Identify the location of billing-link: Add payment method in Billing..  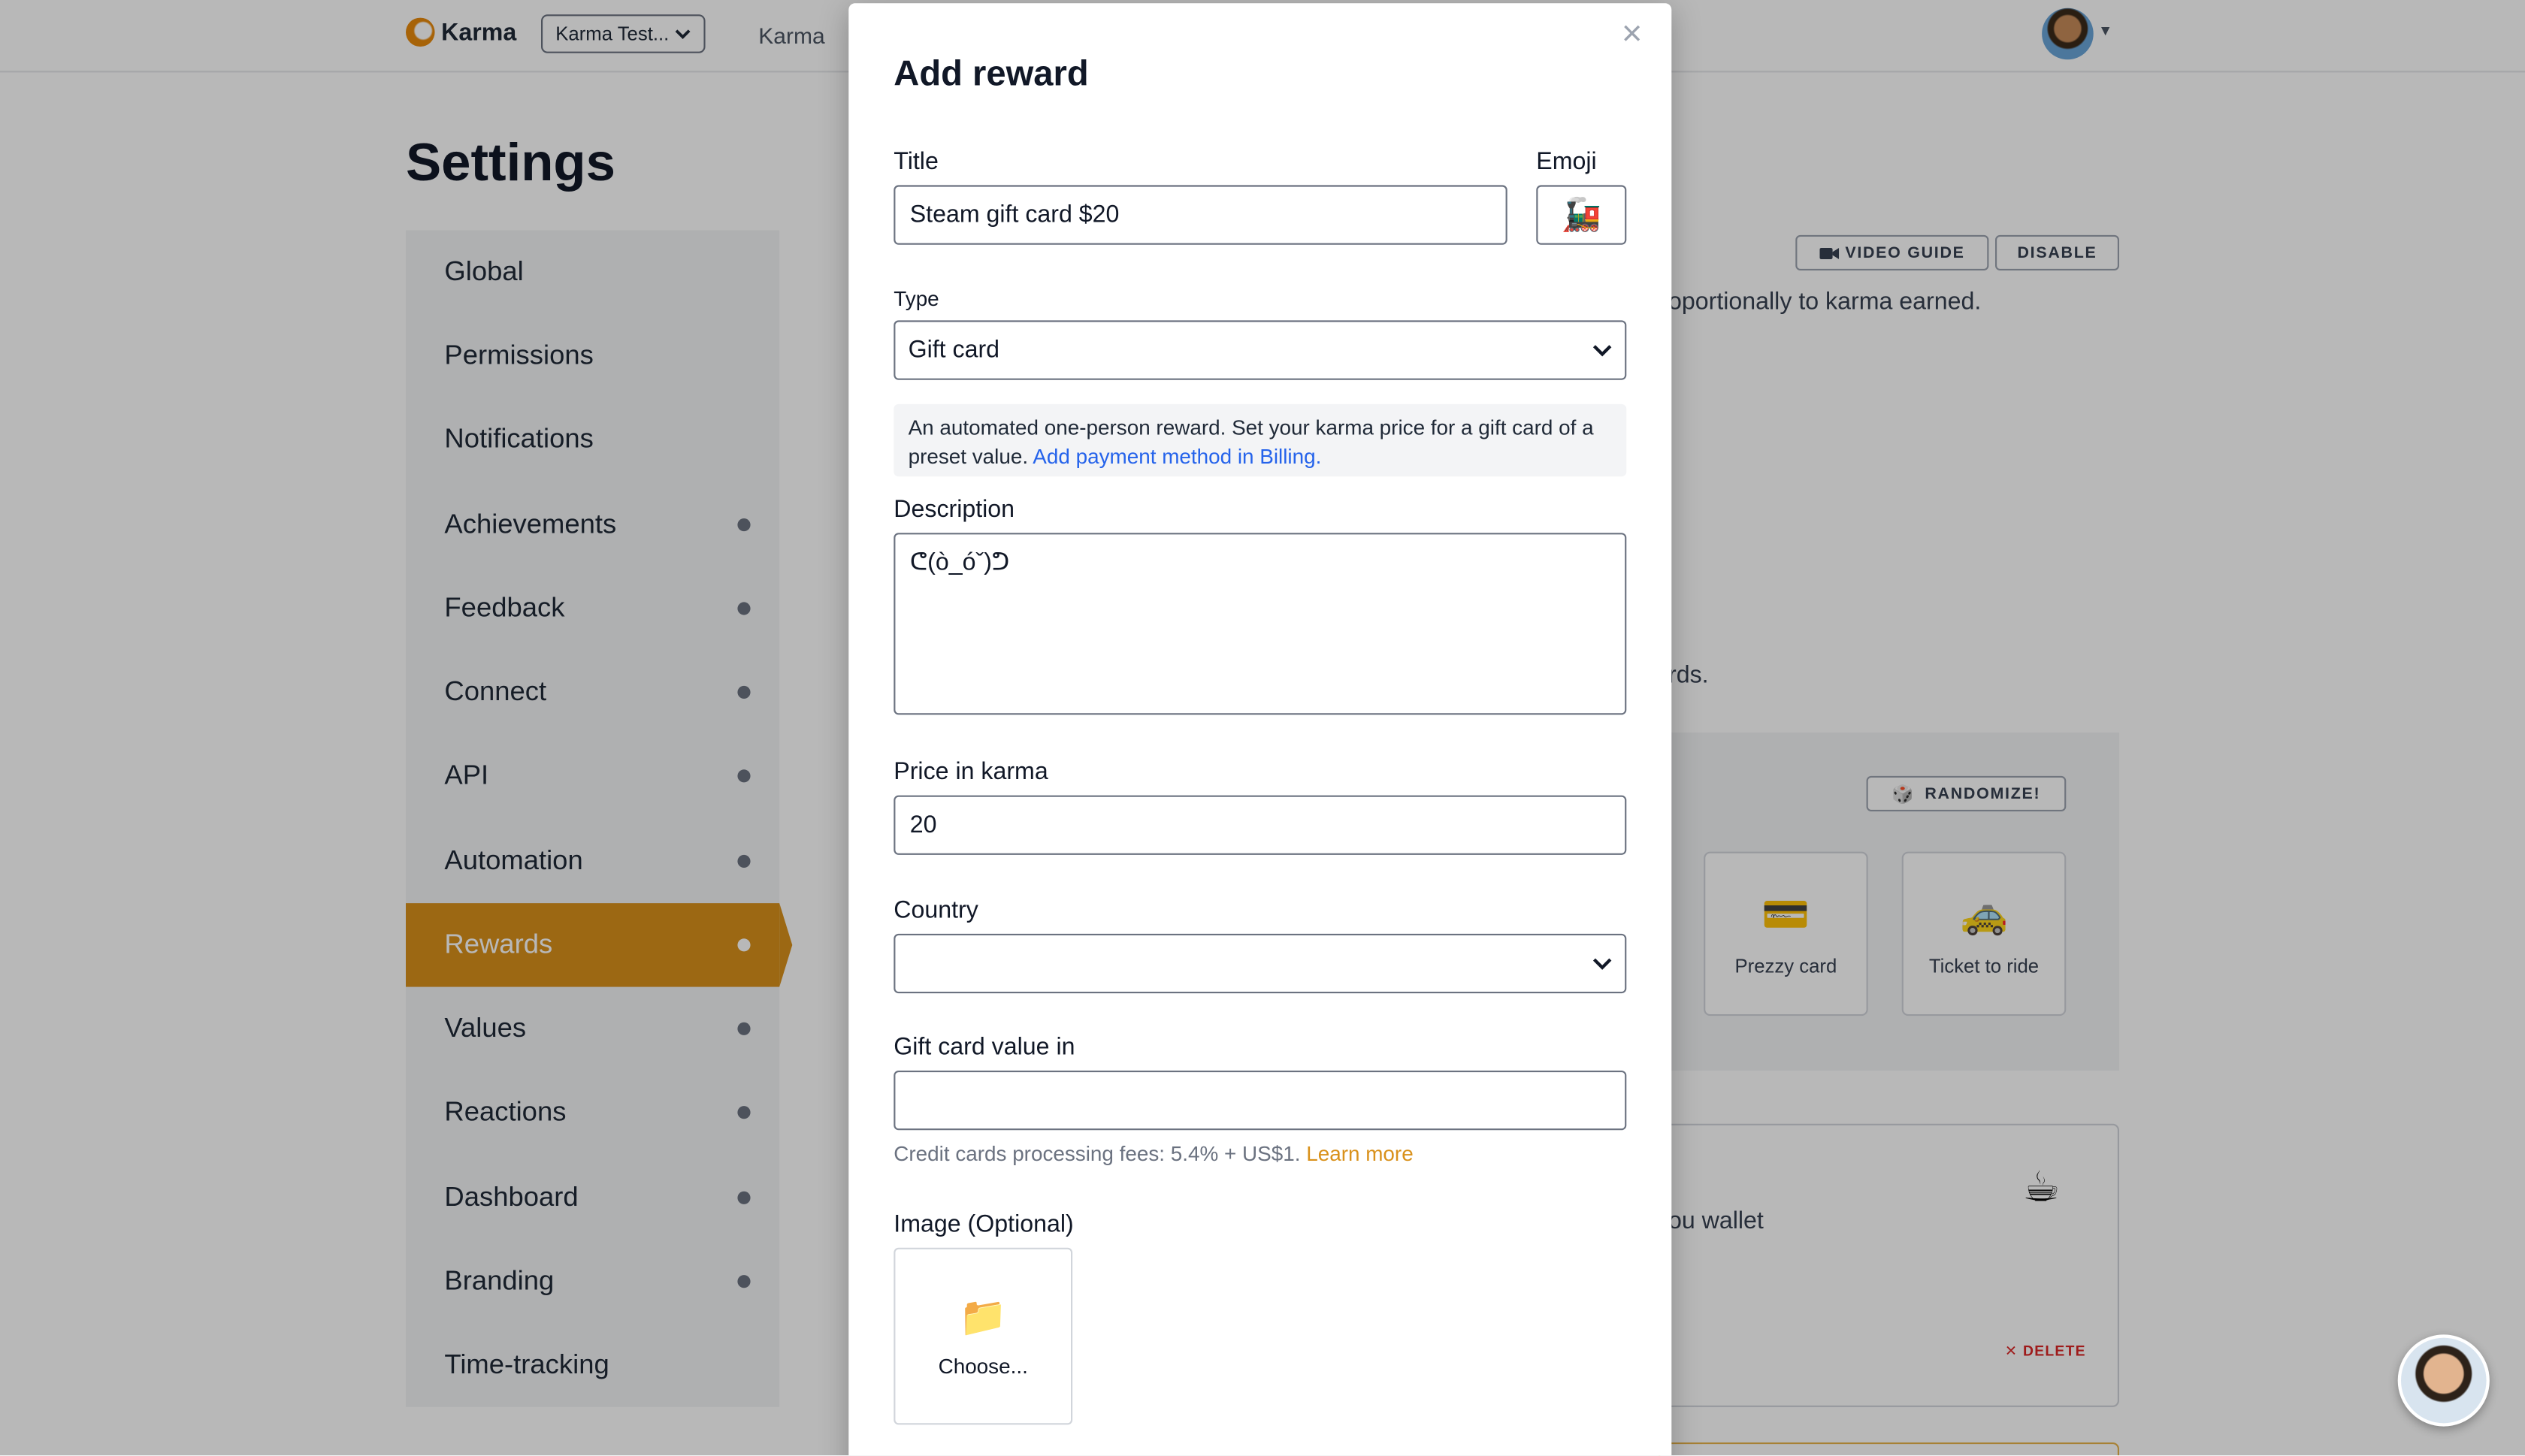
(1177, 456).